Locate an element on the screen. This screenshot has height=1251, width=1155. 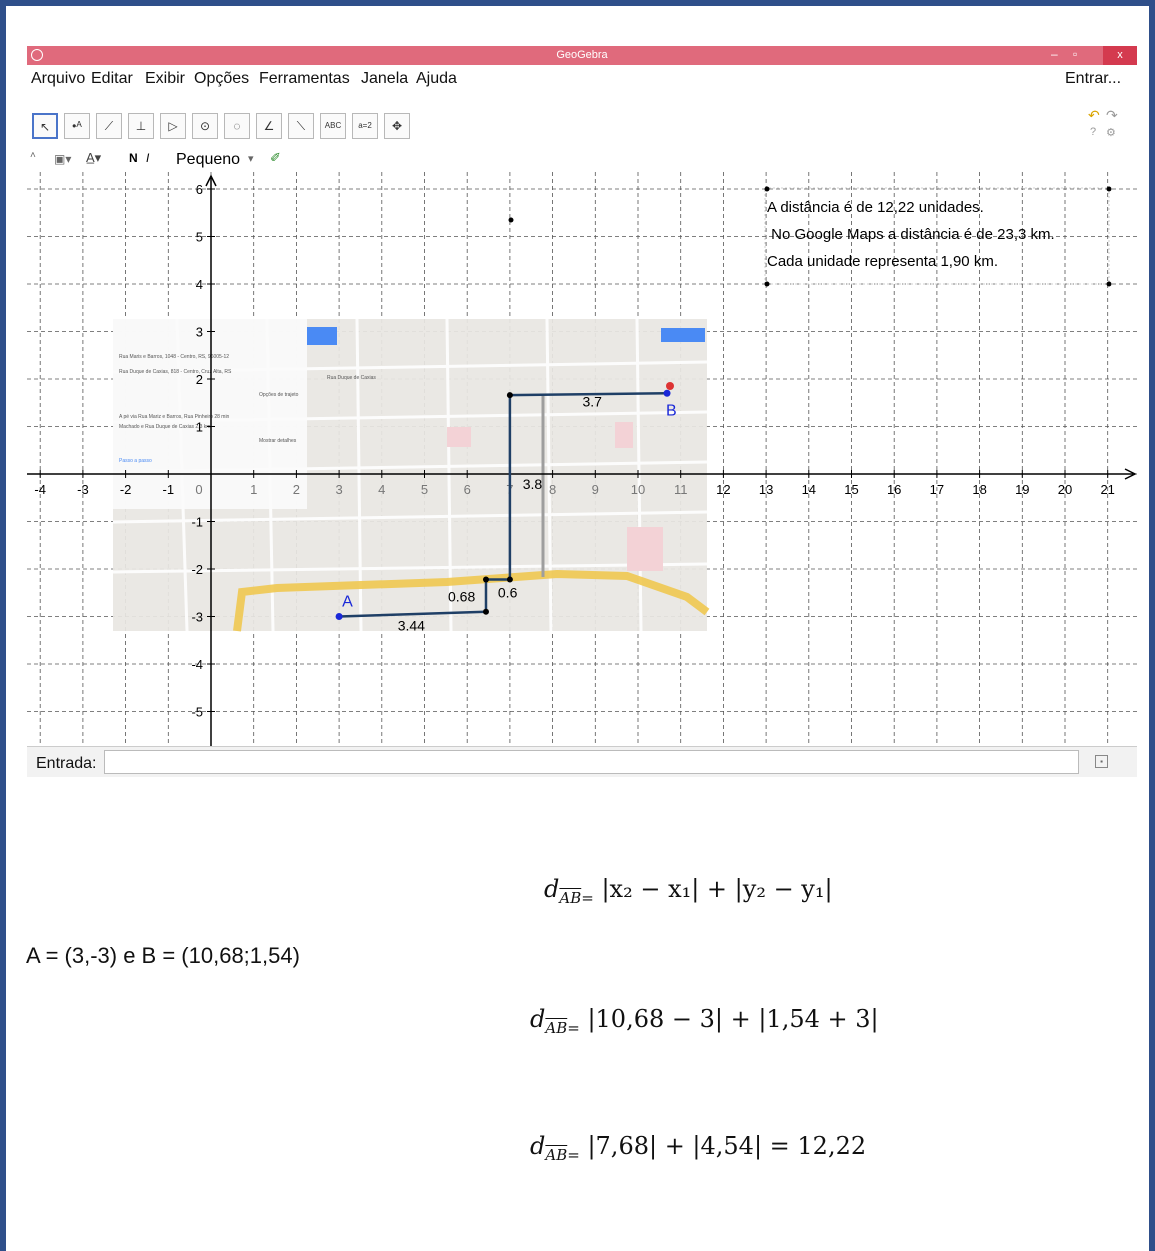
y-tick-label: -5 is located at coordinates (197, 712).